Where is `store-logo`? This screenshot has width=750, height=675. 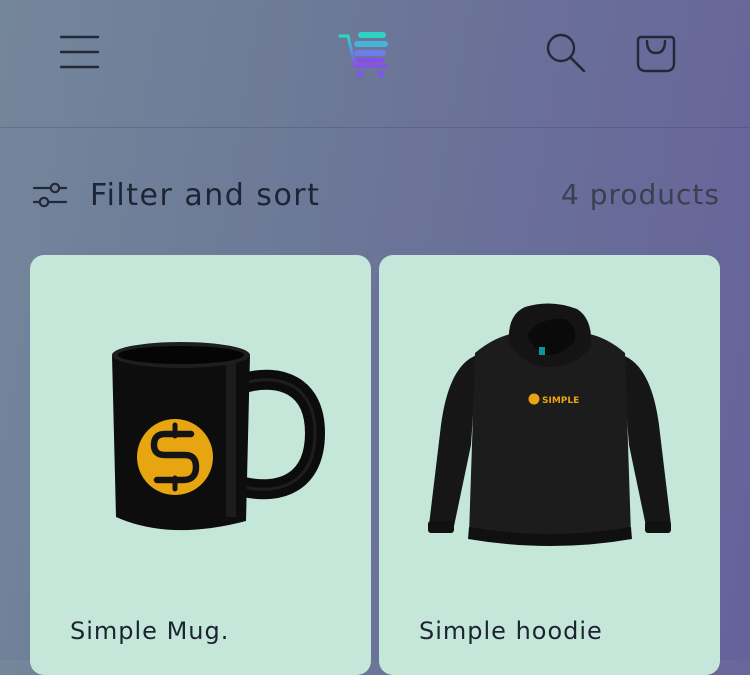
store-logo is located at coordinates (367, 54).